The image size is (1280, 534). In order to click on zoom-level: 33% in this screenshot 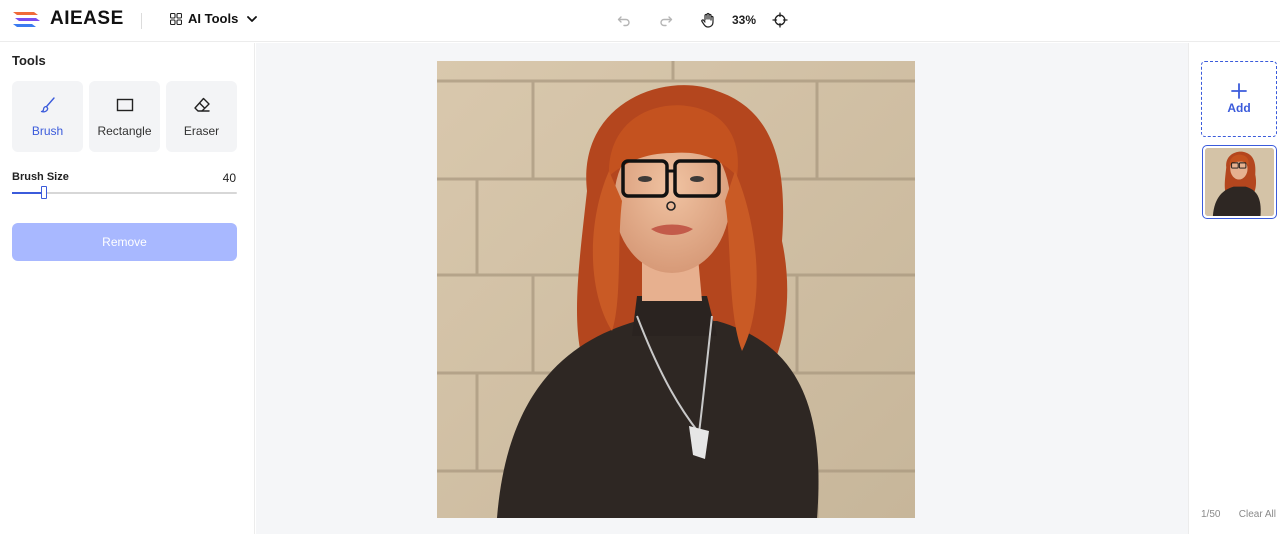, I will do `click(744, 20)`.